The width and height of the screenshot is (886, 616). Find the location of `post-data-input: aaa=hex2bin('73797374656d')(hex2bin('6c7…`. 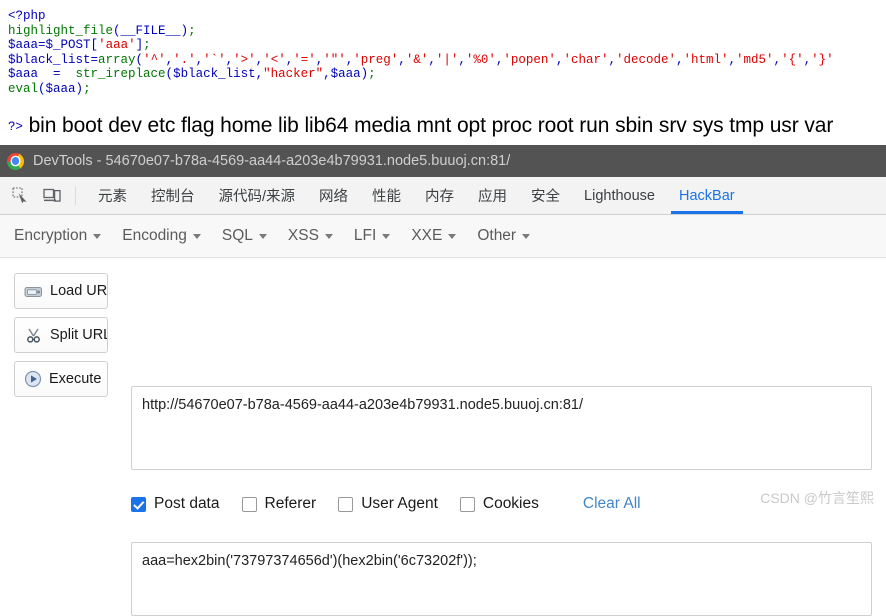

post-data-input: aaa=hex2bin('73797374656d')(hex2bin('6c7… is located at coordinates (501, 579).